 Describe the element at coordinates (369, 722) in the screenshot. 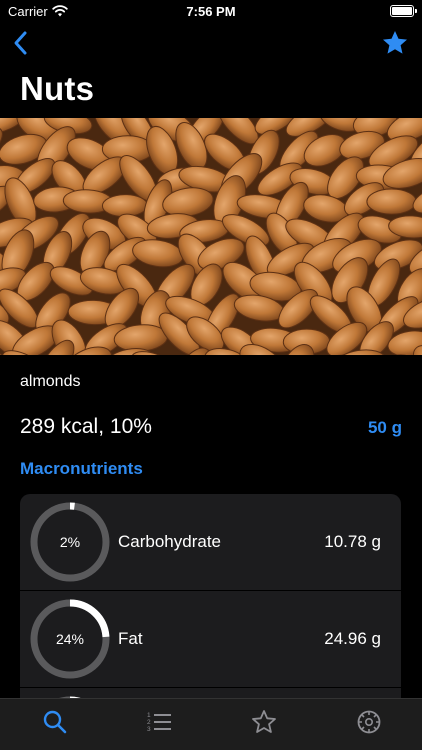

I see `settings-gear-icon` at that location.